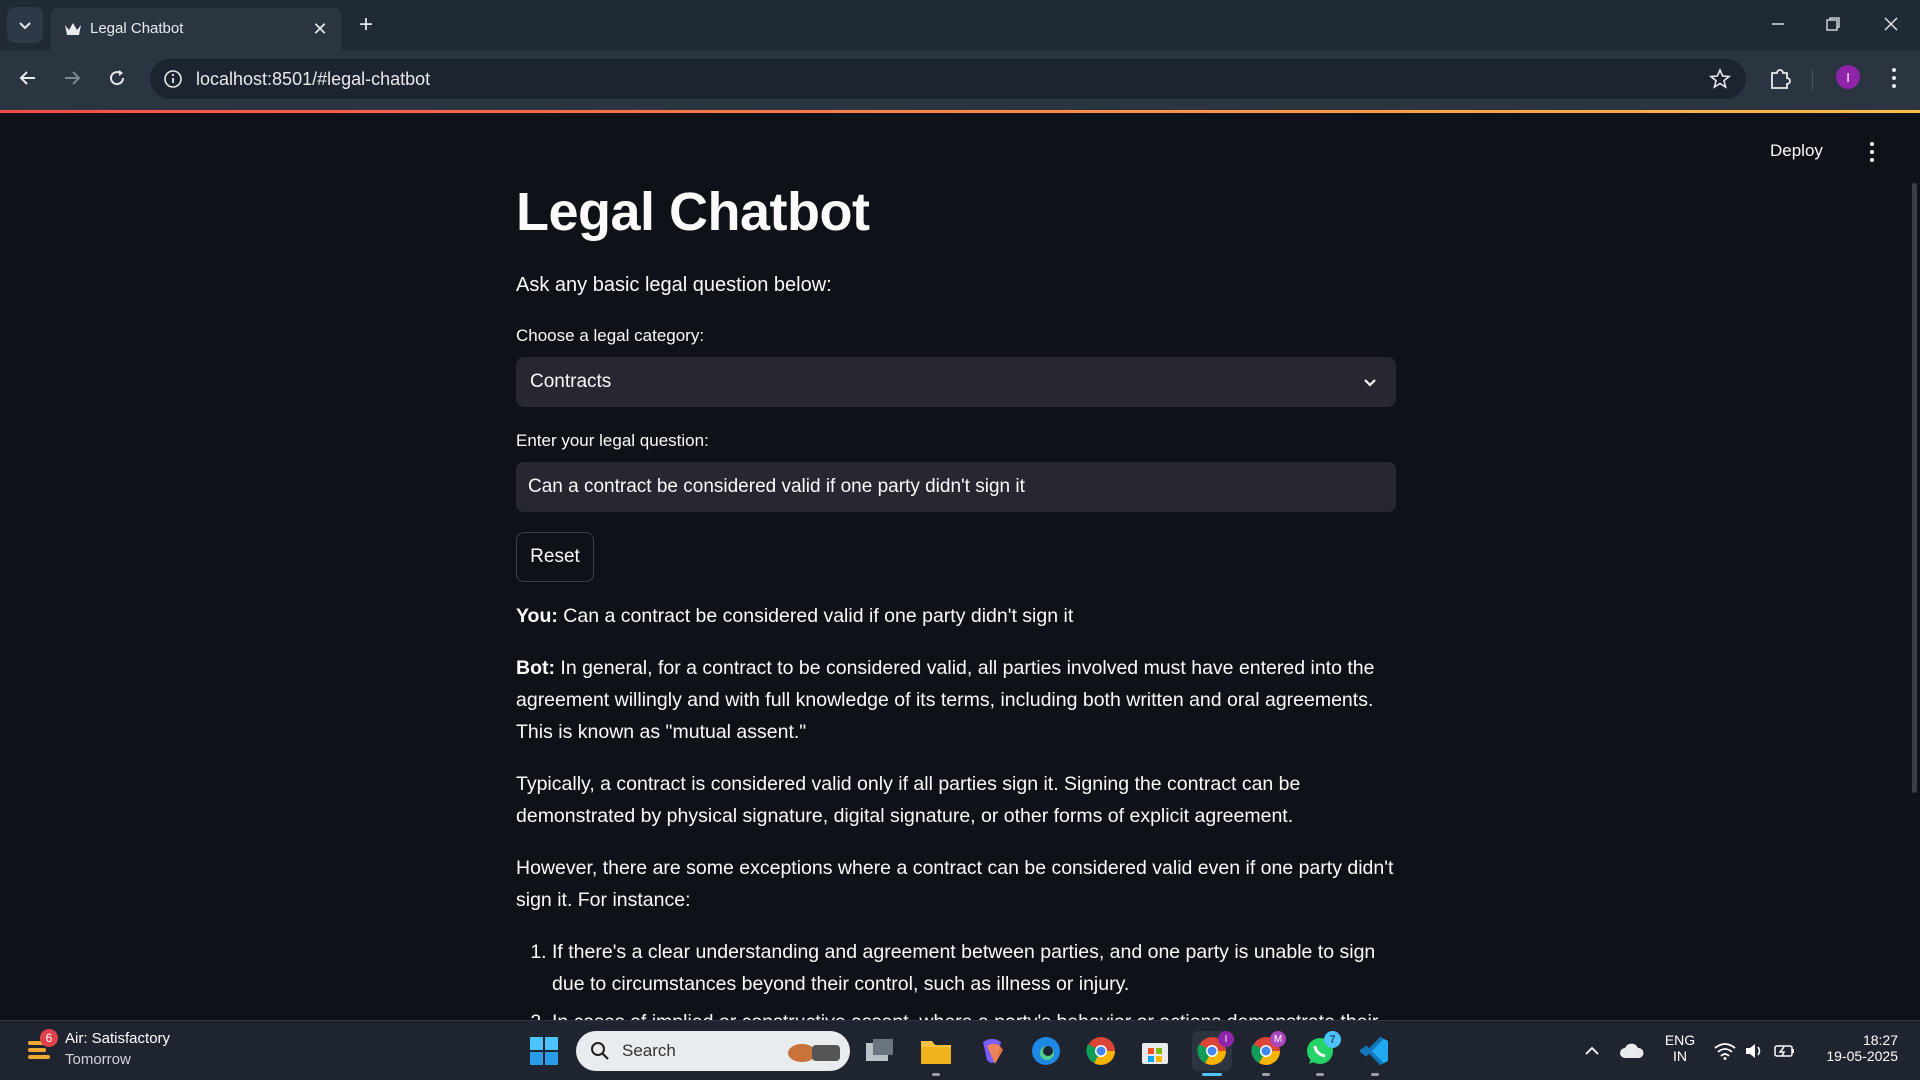 This screenshot has width=1920, height=1080. What do you see at coordinates (117, 78) in the screenshot?
I see `reload-button` at bounding box center [117, 78].